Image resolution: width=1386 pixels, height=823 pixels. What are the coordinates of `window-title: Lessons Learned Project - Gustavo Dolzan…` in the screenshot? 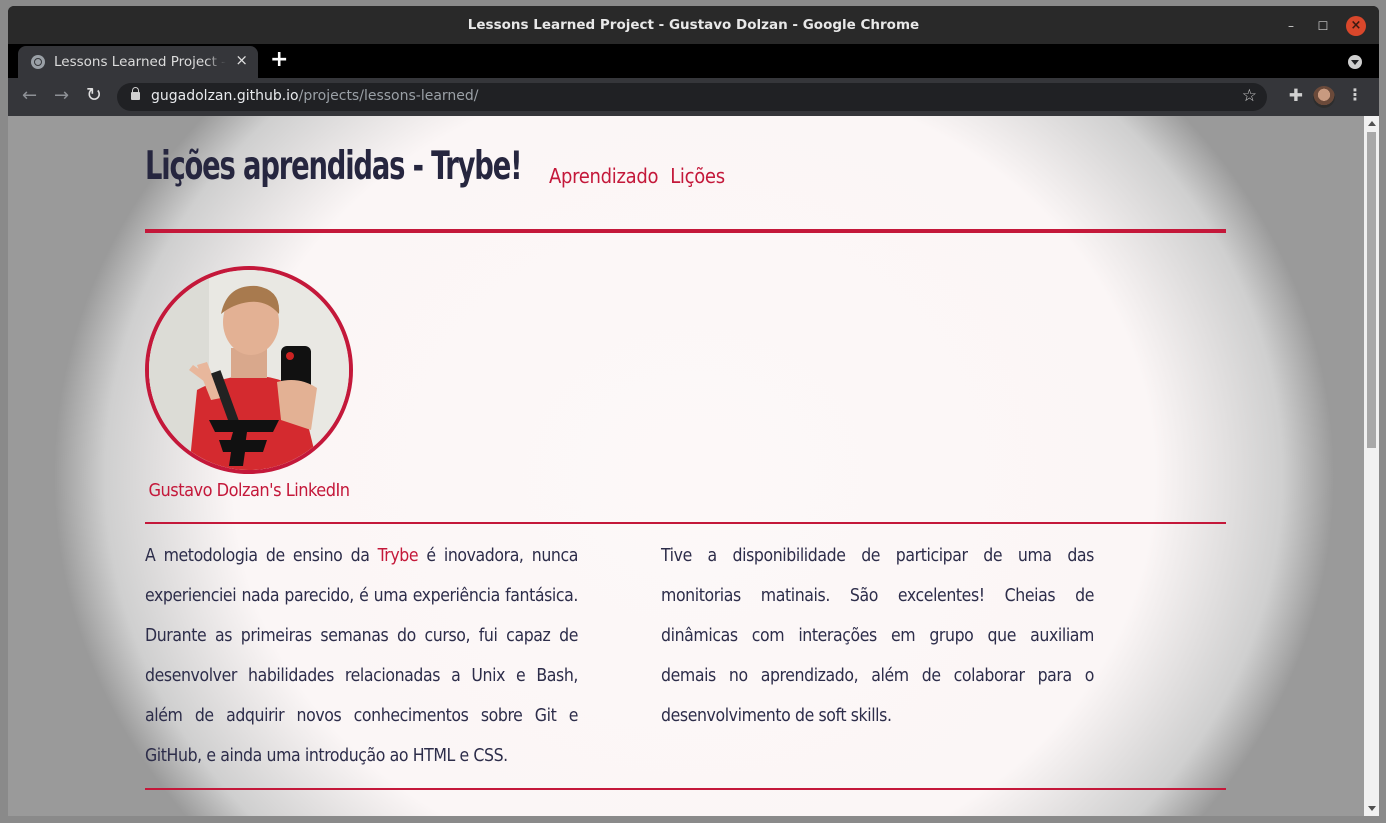 It's located at (693, 25).